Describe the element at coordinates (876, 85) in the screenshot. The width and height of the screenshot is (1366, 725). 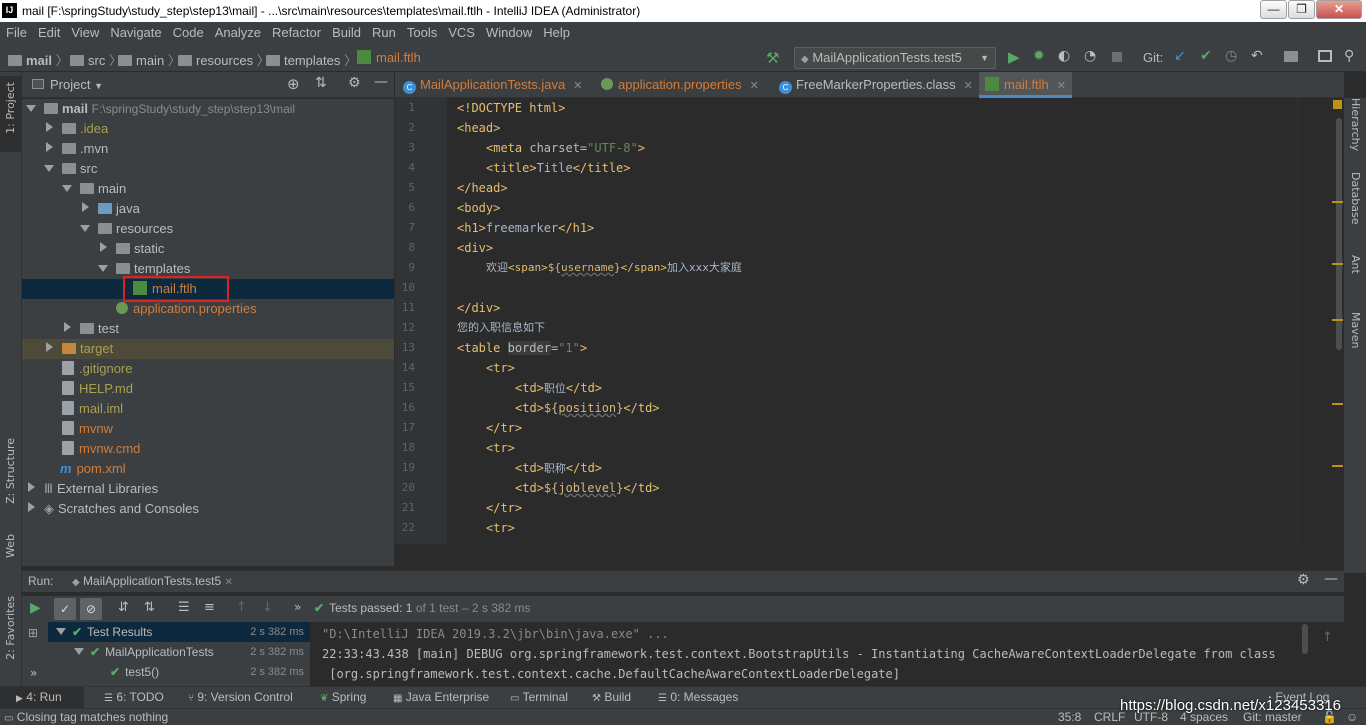
I see `tab-freemarkerproperties-class: C FreeMarkerProperties.class ✕` at that location.